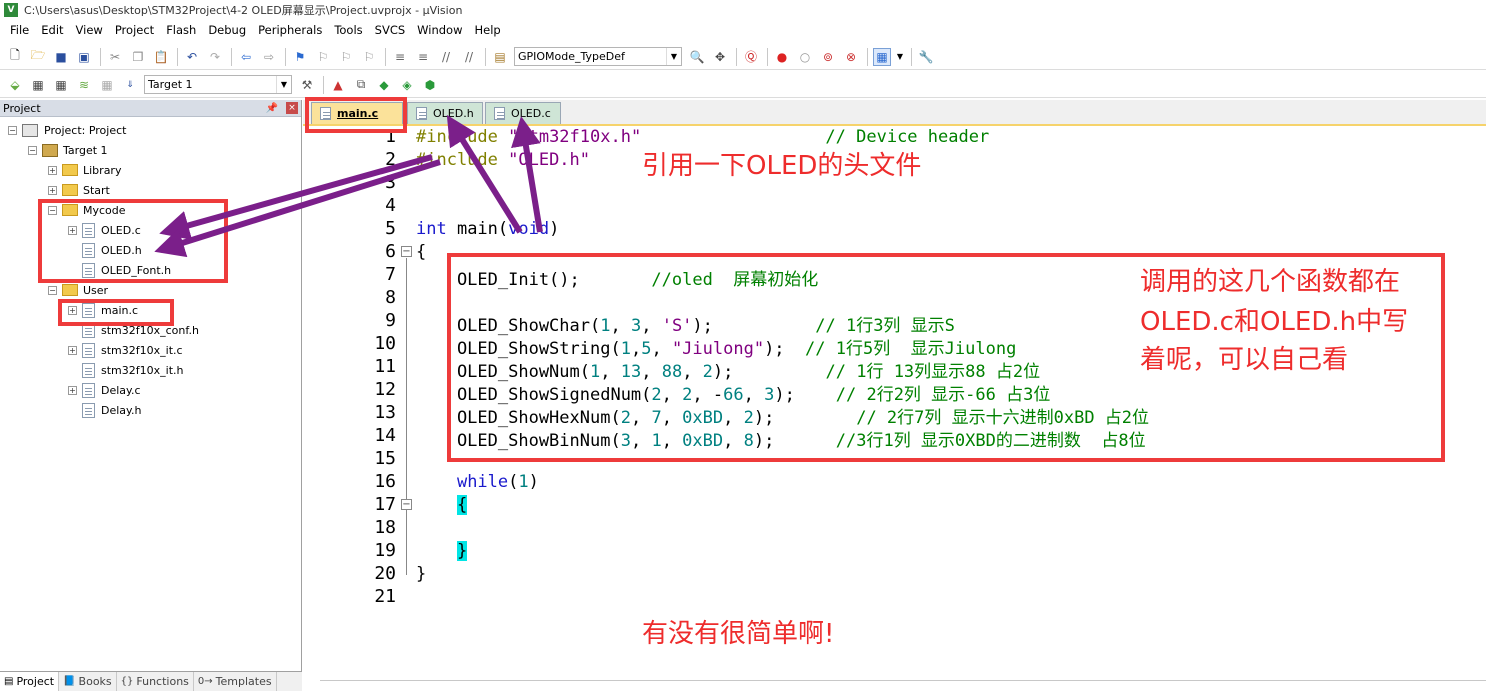  I want to click on rte-icon: ⬢, so click(430, 85).